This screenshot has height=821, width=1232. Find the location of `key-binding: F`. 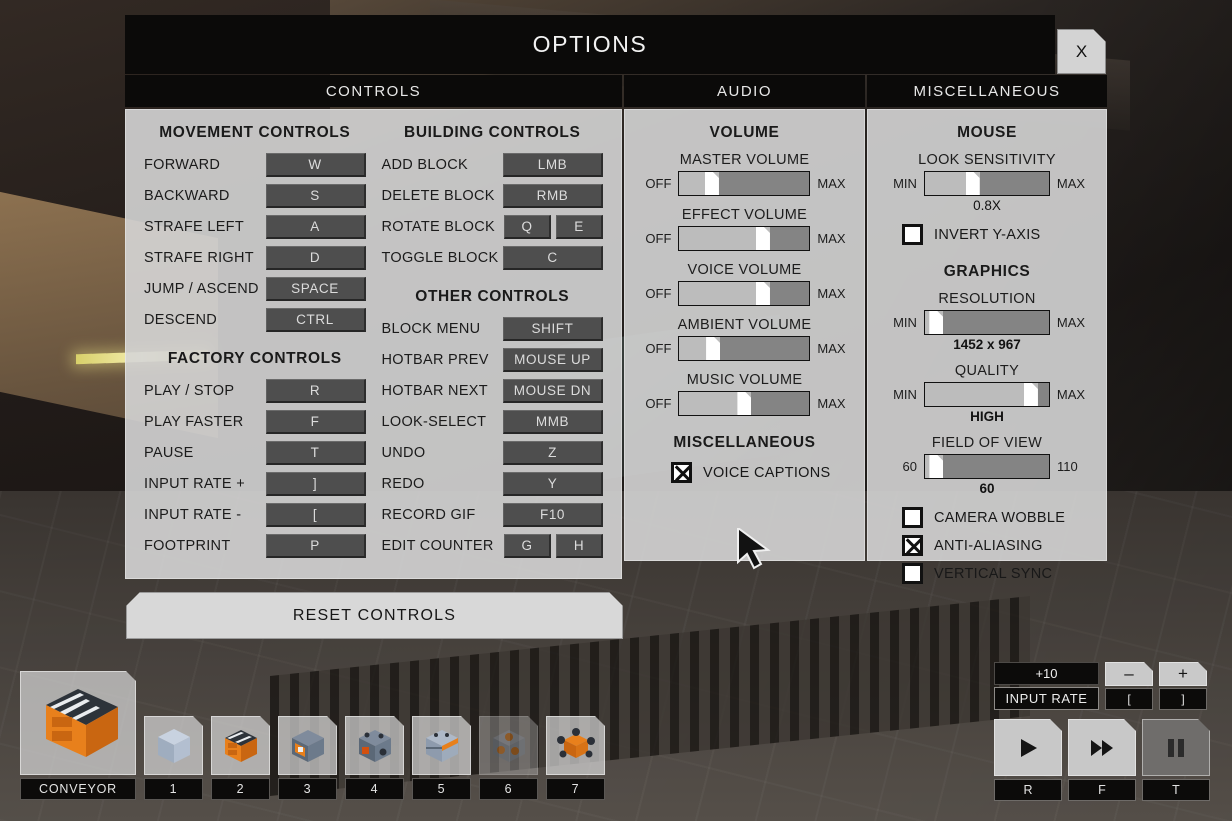

key-binding: F is located at coordinates (315, 421).